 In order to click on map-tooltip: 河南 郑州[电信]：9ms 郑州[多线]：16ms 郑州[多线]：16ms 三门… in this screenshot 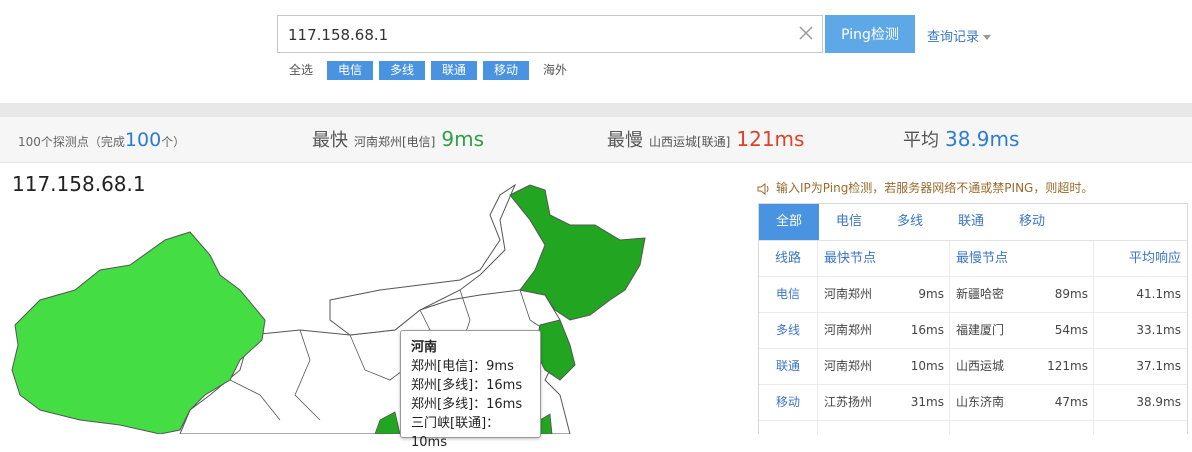, I will do `click(470, 390)`.